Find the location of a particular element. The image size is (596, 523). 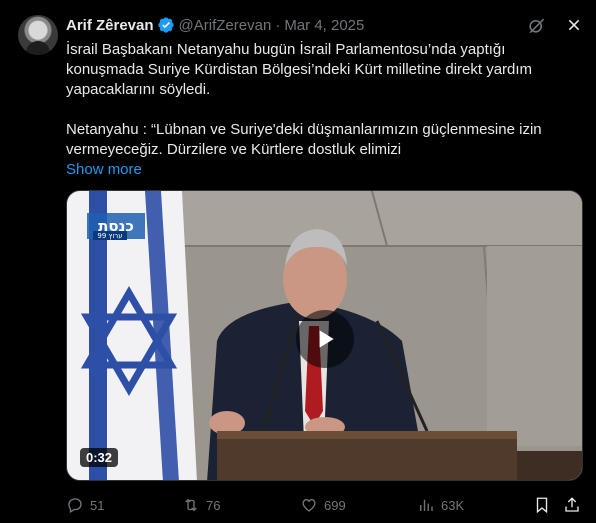

channel-sub: ערוץ 99 is located at coordinates (109, 236).